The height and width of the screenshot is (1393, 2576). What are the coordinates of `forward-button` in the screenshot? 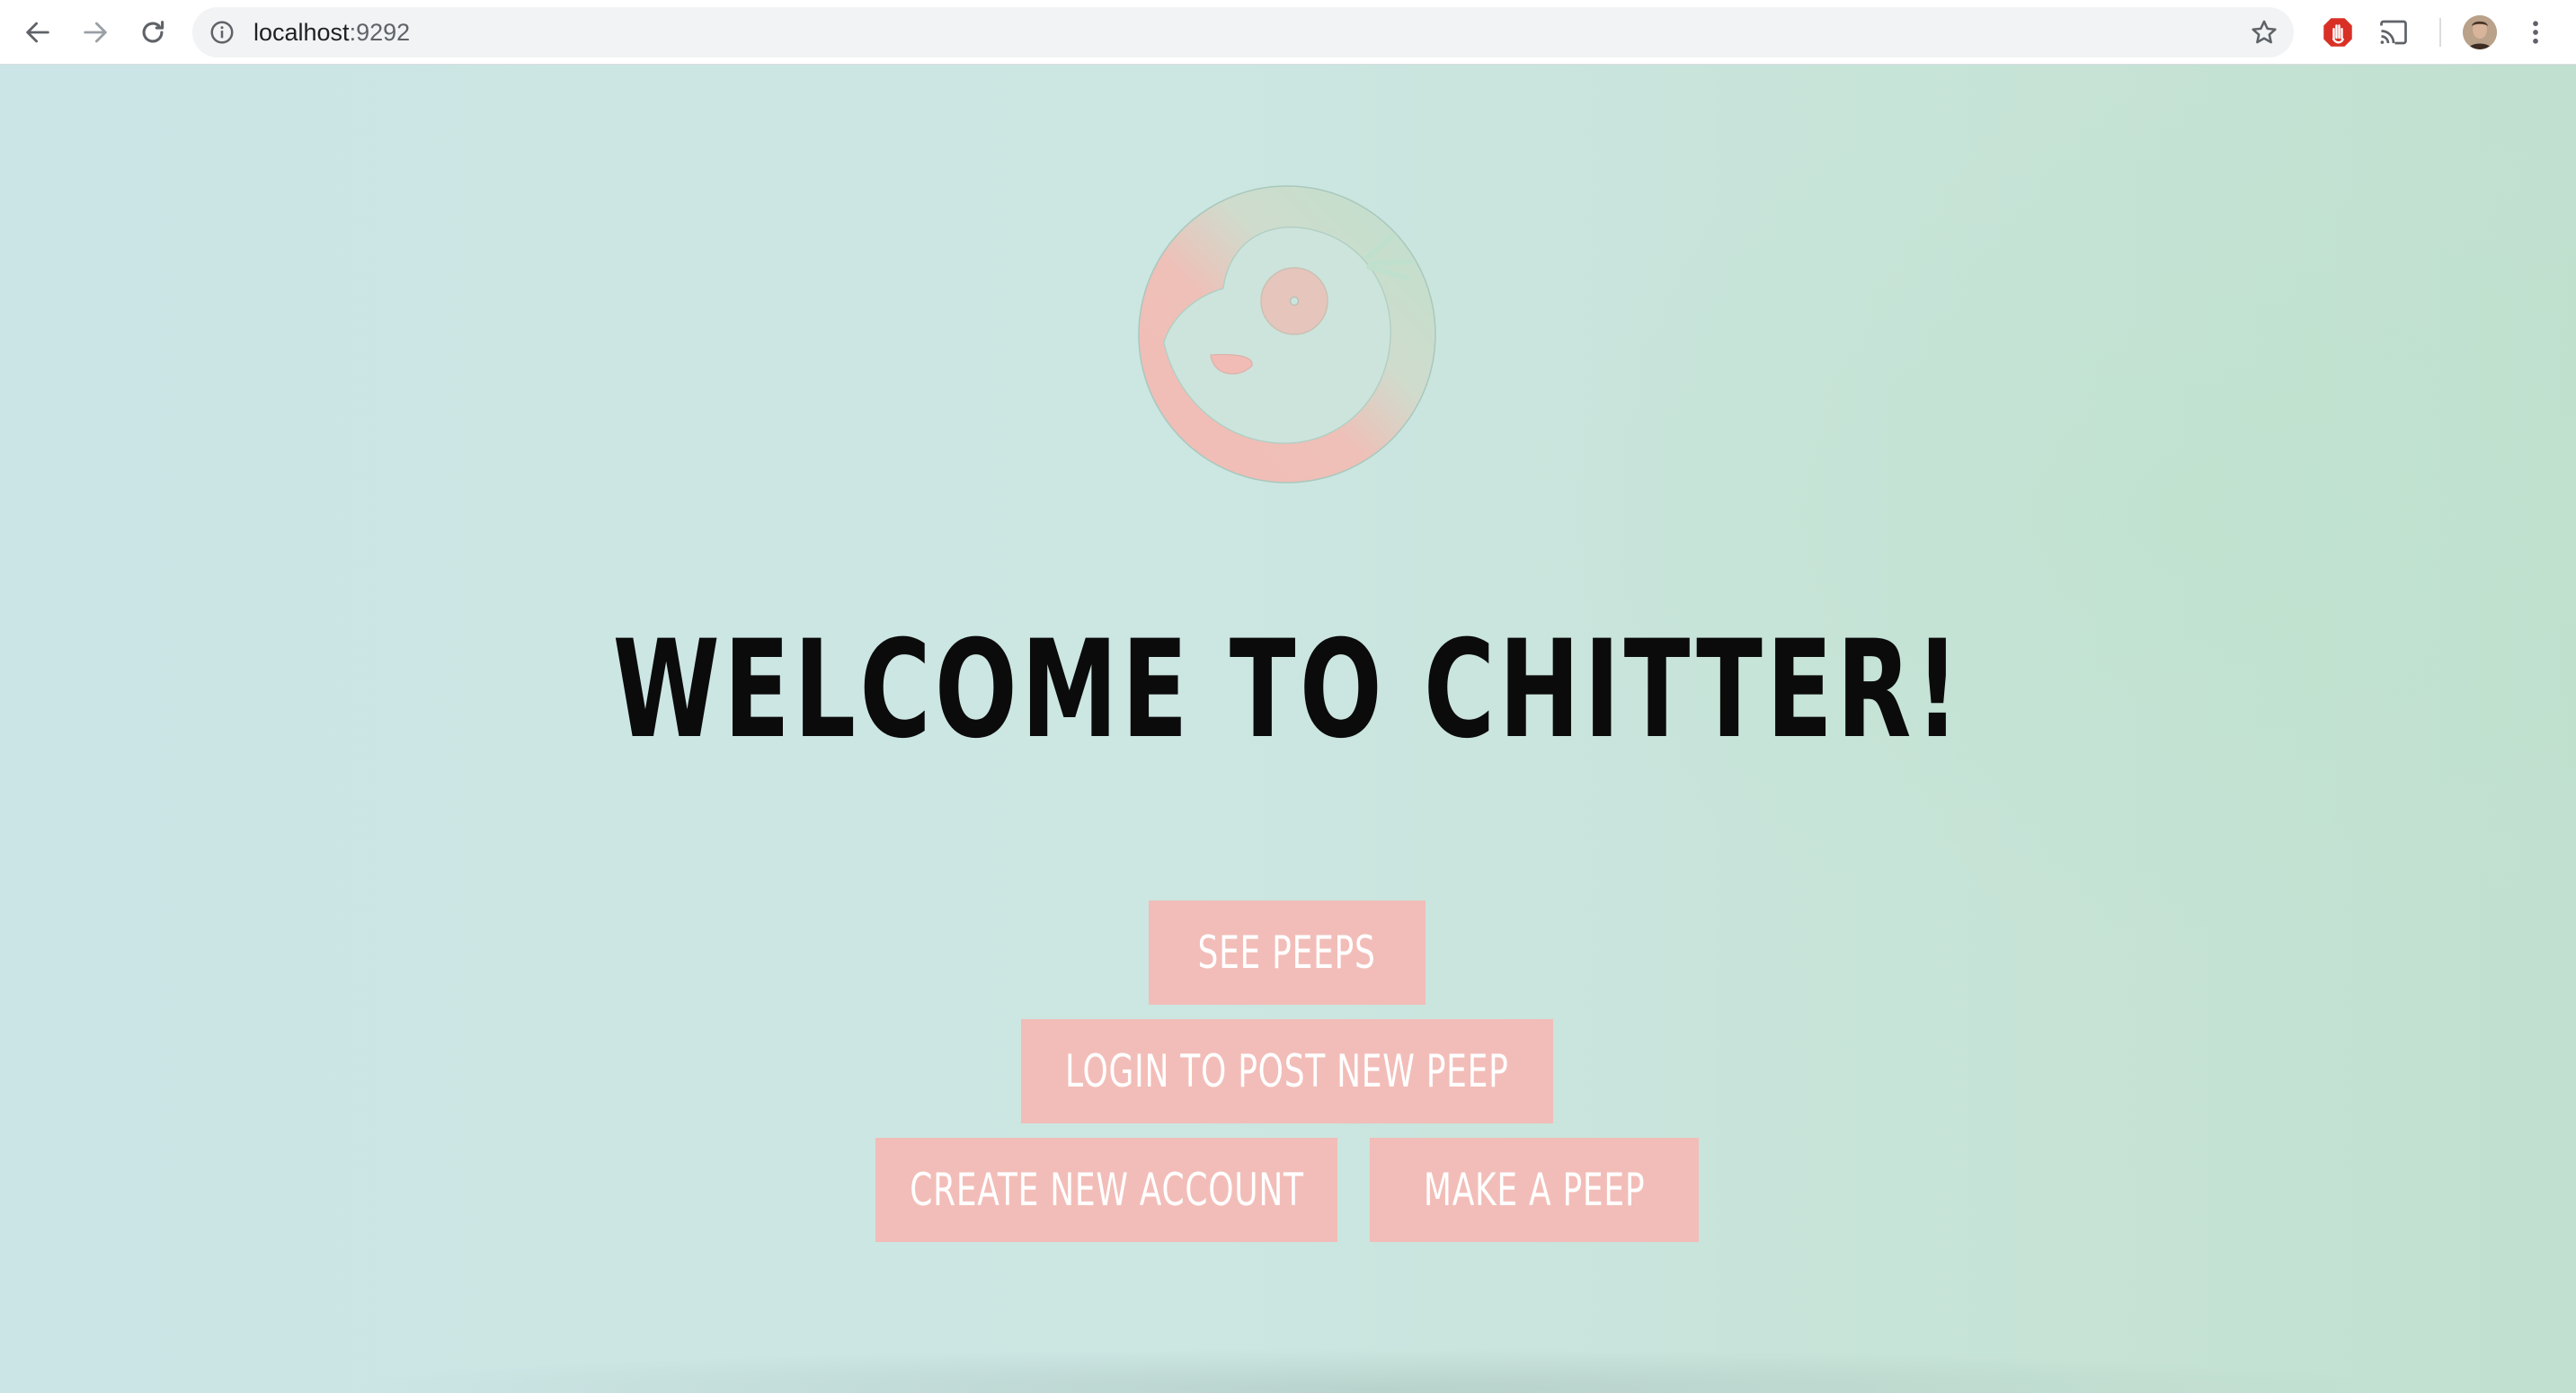 It's located at (95, 32).